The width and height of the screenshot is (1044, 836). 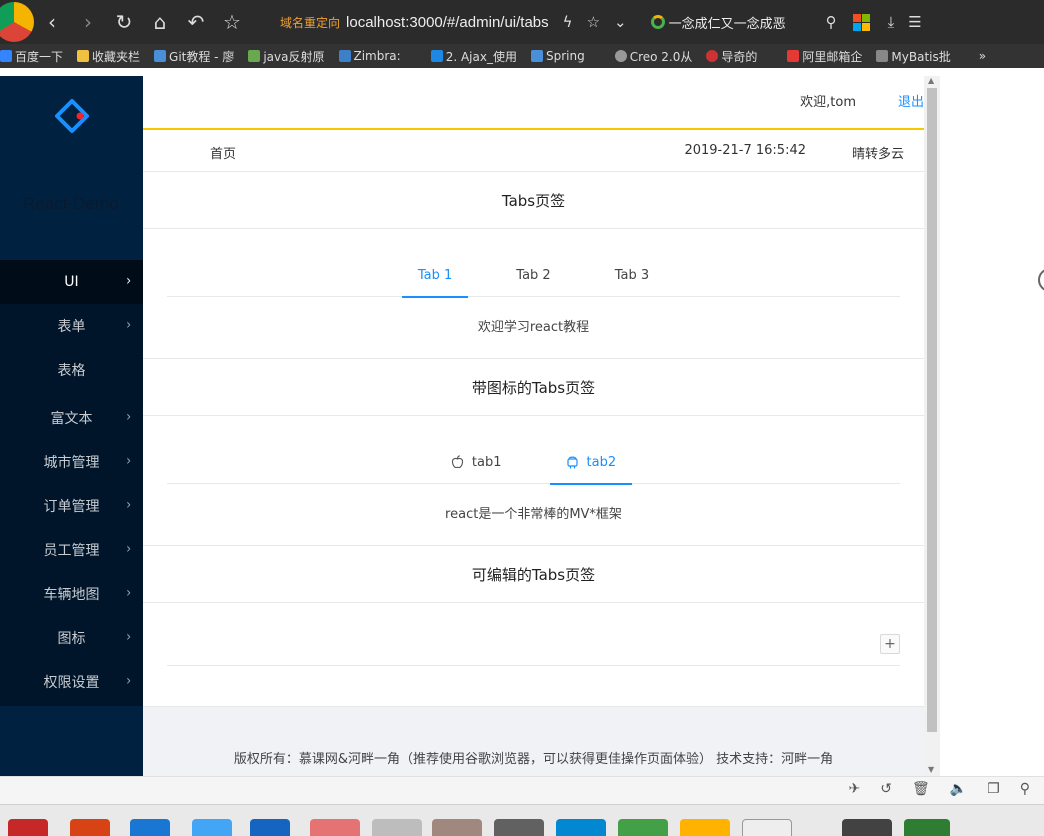 I want to click on search-engine-icon, so click(x=657, y=22).